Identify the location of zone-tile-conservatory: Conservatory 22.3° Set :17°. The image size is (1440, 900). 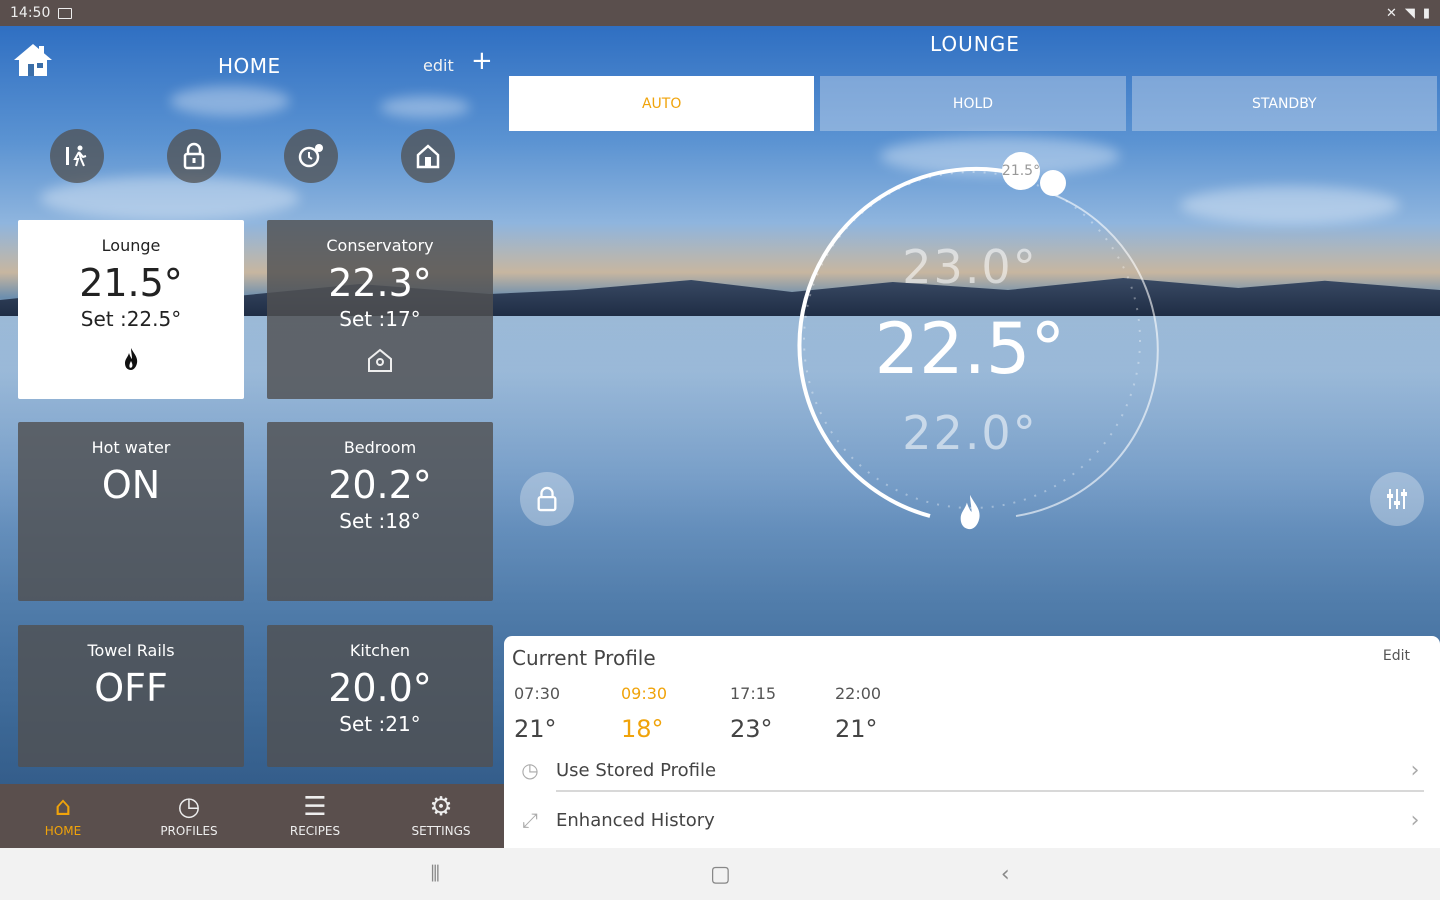
(380, 309).